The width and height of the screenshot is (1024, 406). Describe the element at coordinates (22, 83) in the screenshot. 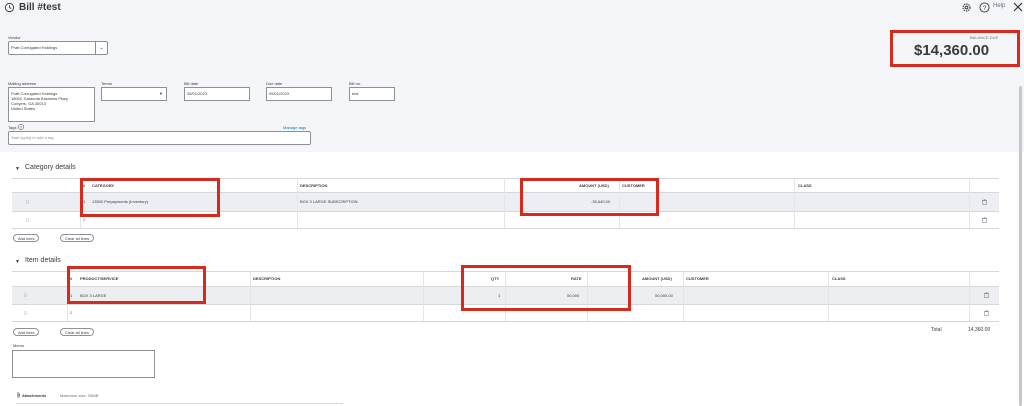

I see `mailing-address-label: Mailing address` at that location.